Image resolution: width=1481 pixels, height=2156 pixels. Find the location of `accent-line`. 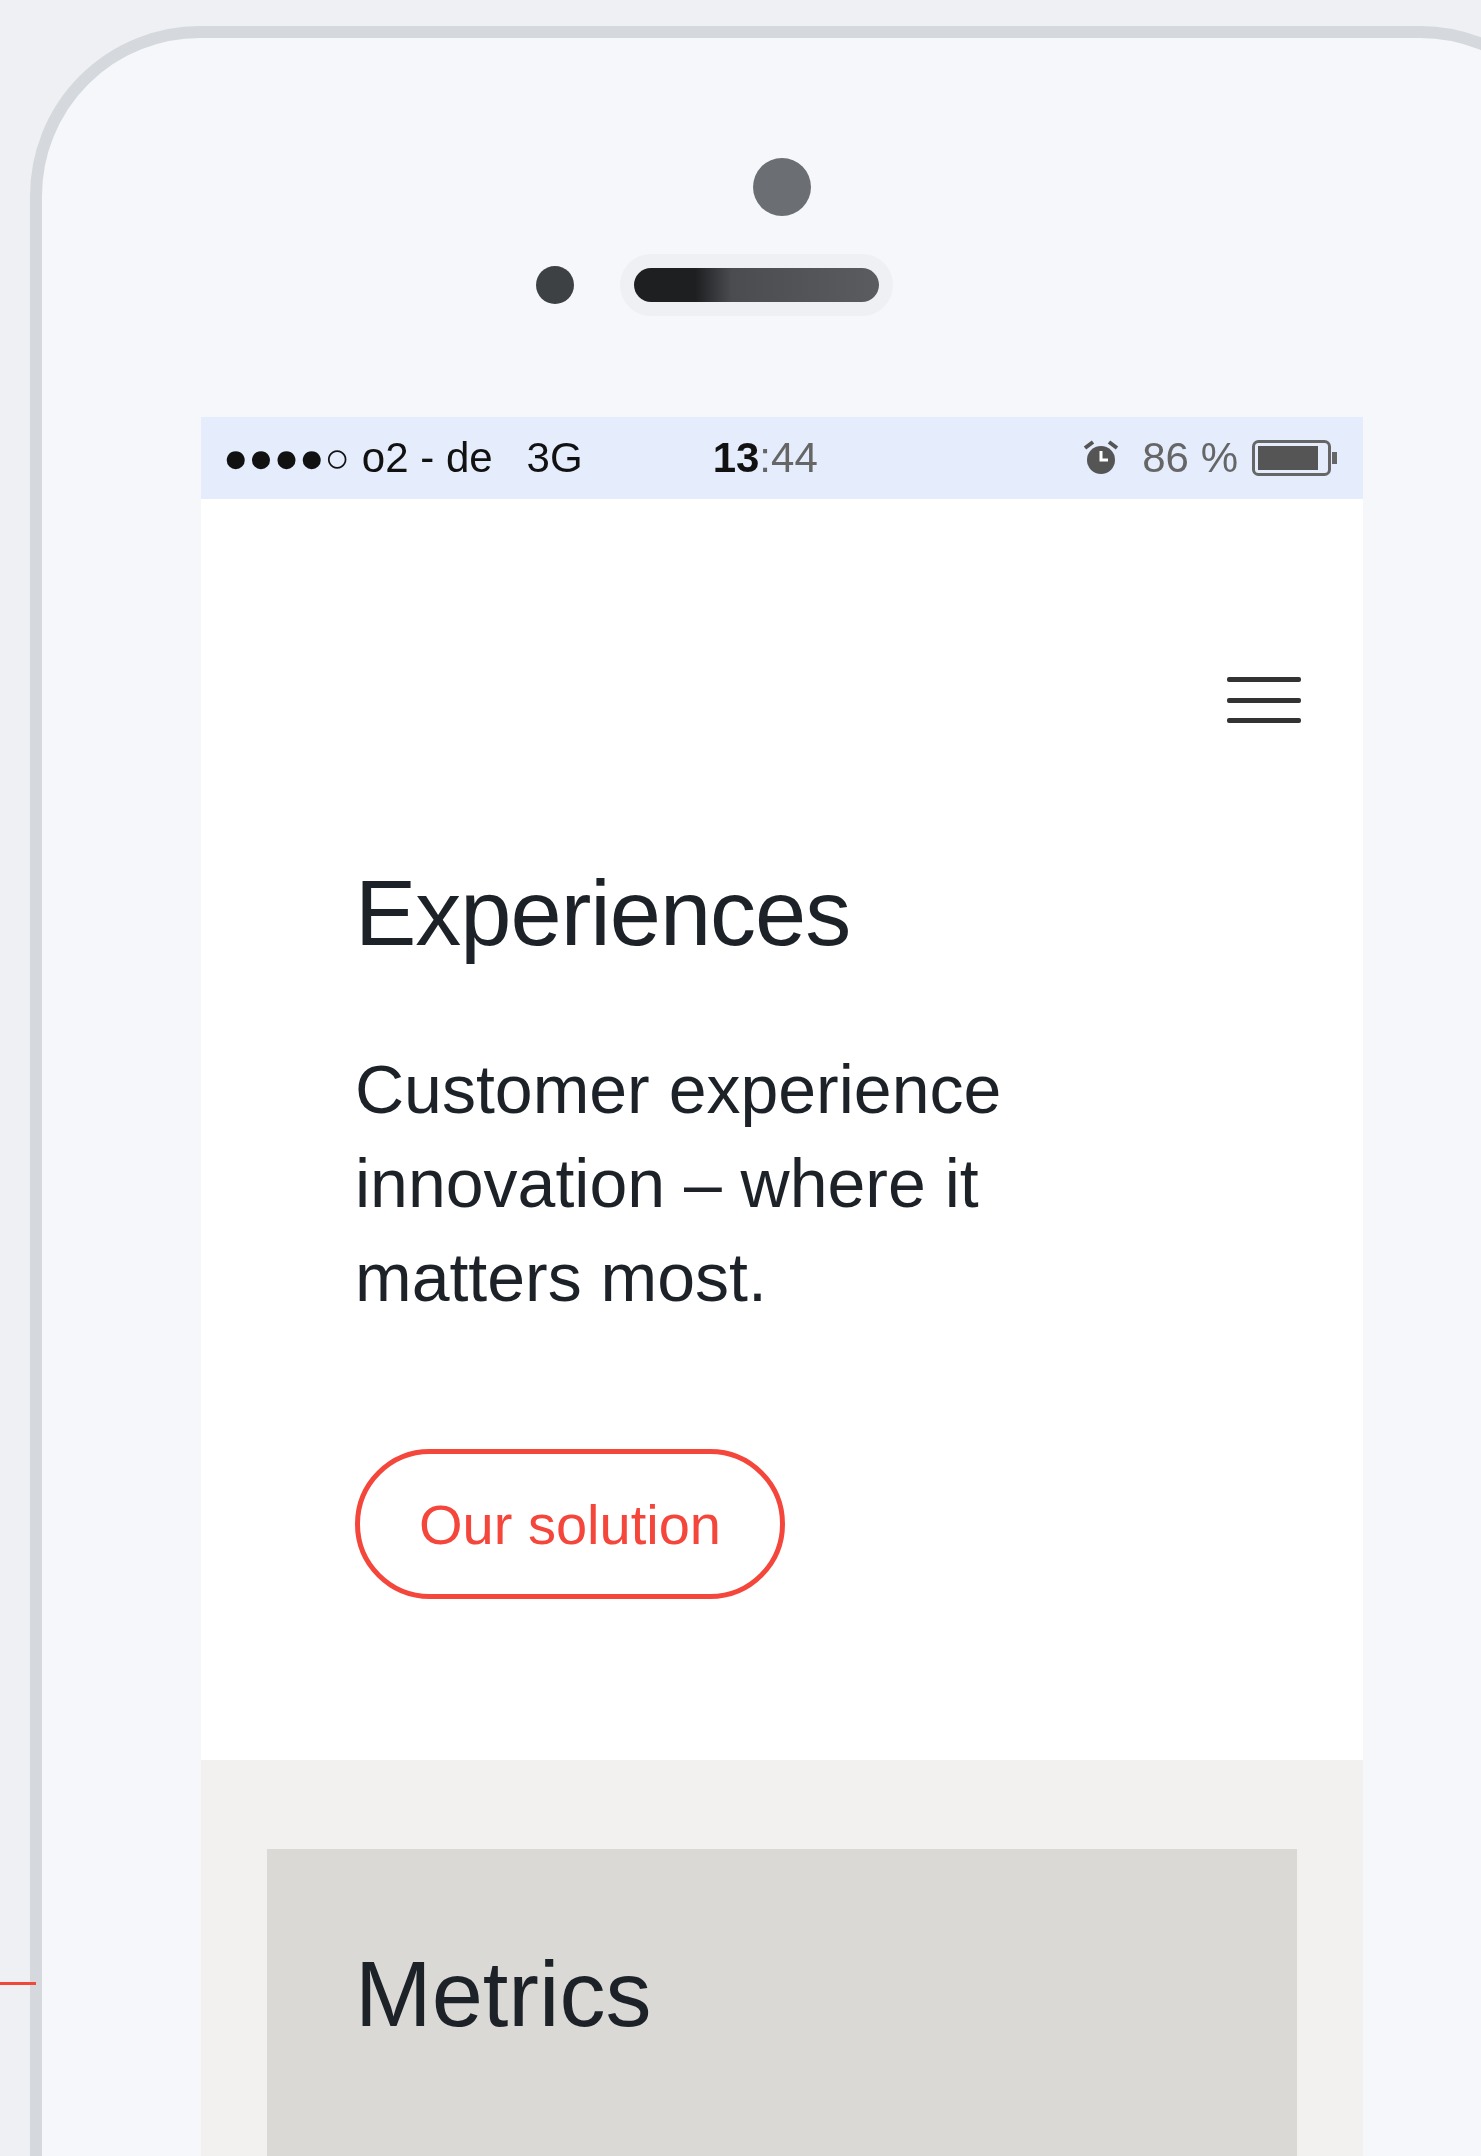

accent-line is located at coordinates (18, 1983).